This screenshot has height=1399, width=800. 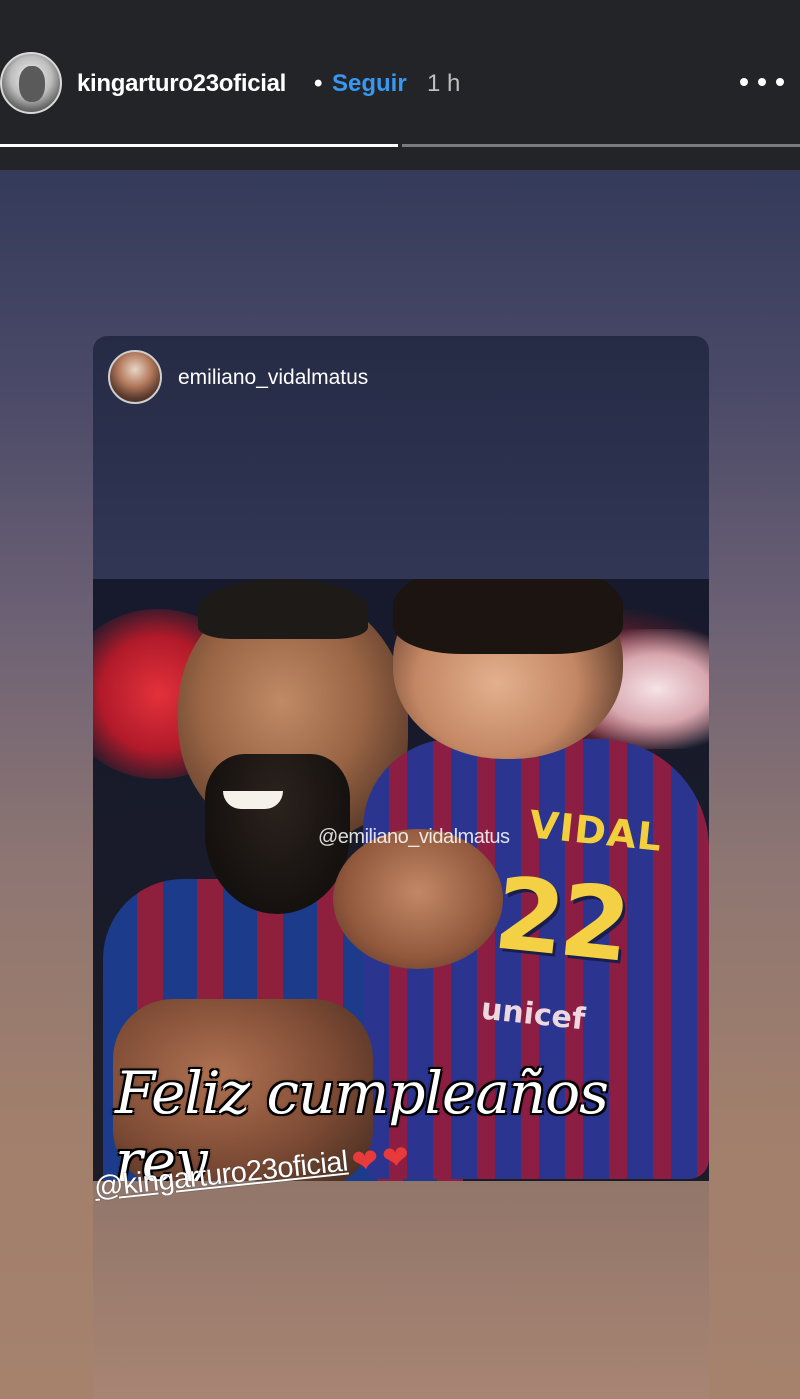 What do you see at coordinates (601, 145) in the screenshot?
I see `progress-segment-pending` at bounding box center [601, 145].